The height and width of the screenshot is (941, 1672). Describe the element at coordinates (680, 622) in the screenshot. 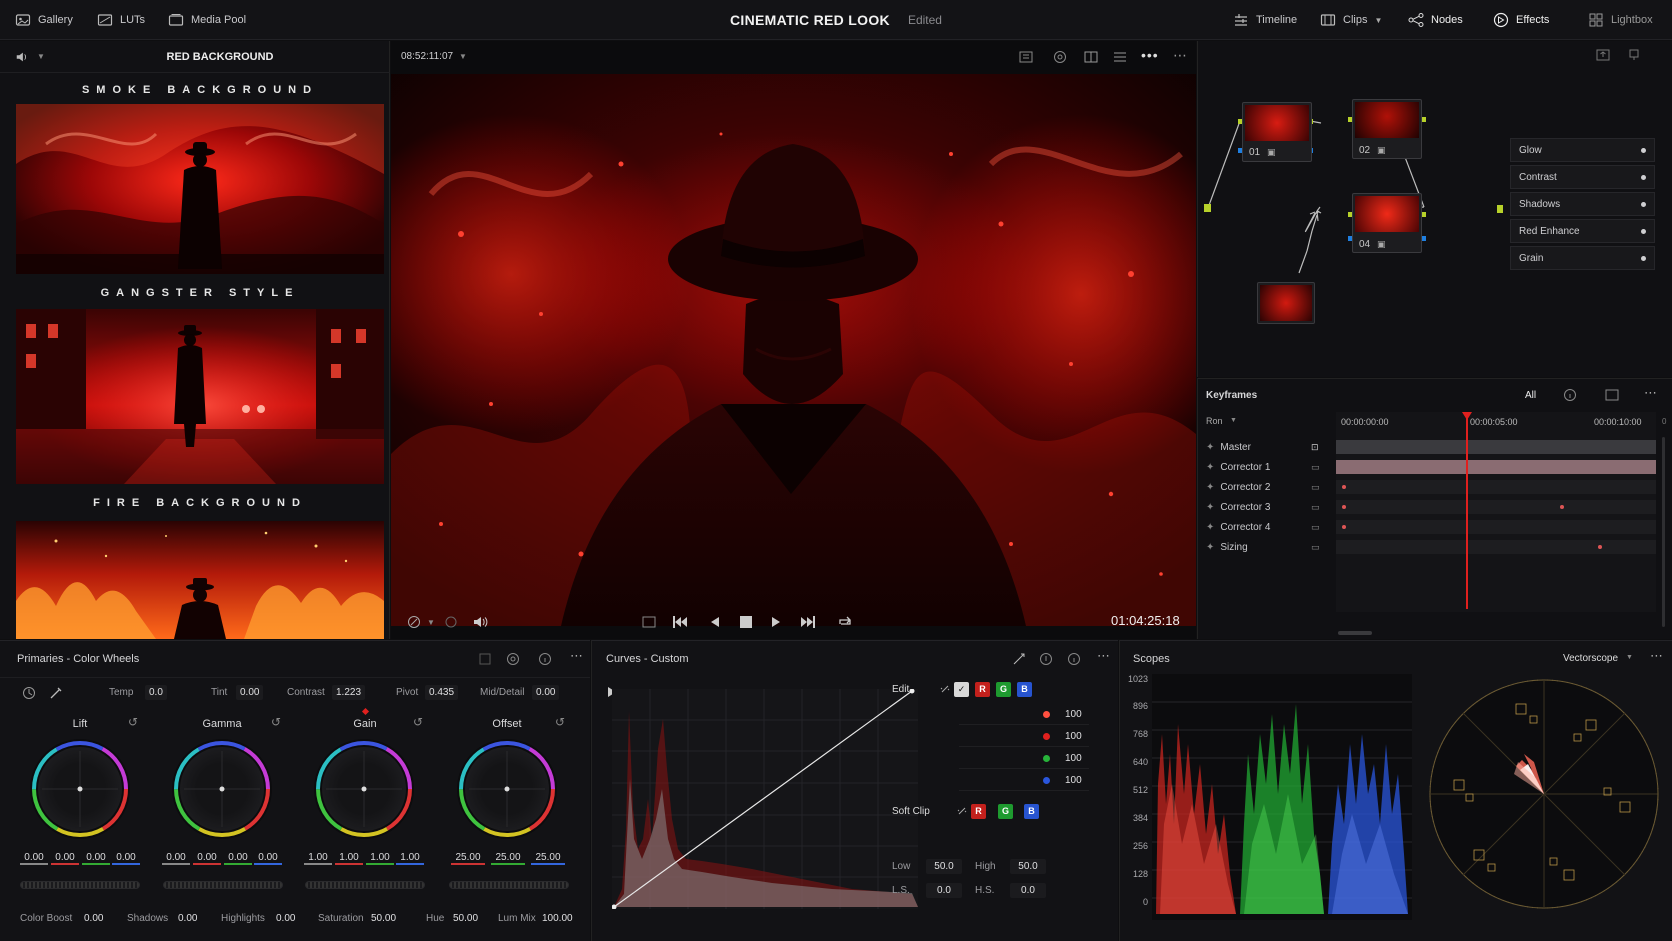

I see `skip-to-start-icon` at that location.